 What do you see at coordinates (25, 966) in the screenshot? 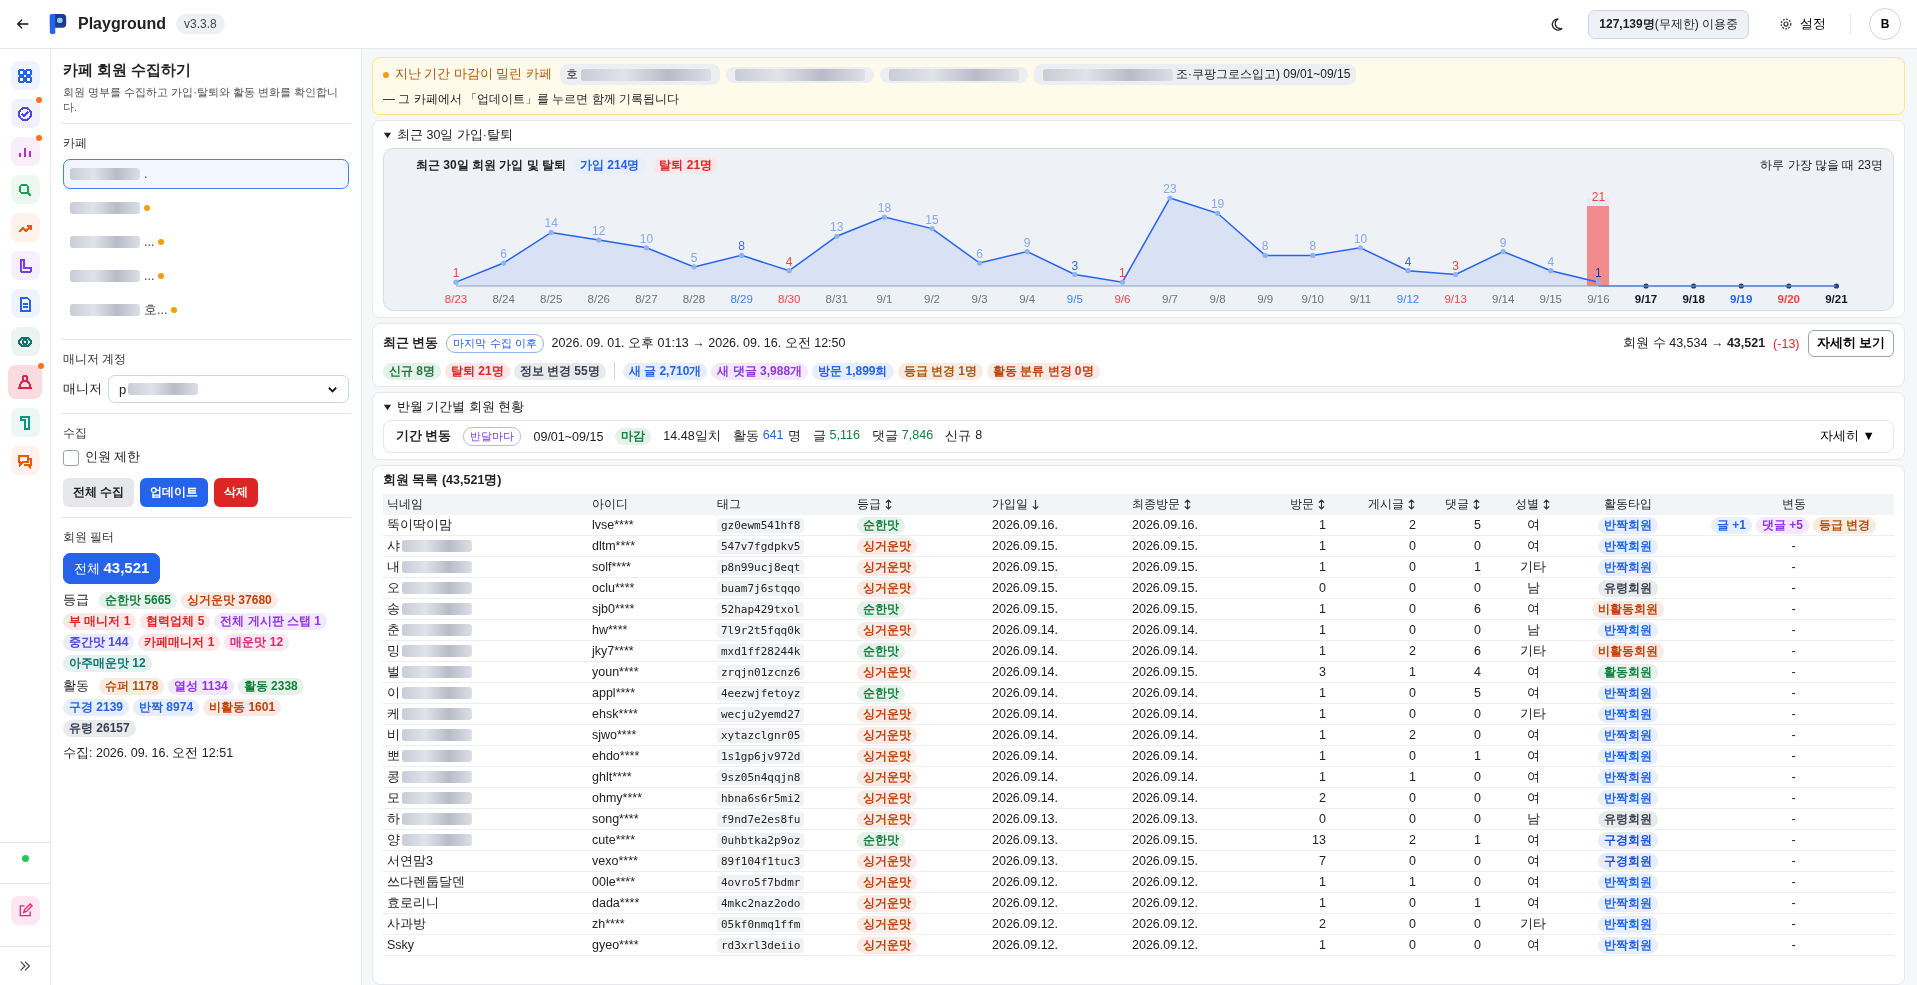
I see `expand-icon` at bounding box center [25, 966].